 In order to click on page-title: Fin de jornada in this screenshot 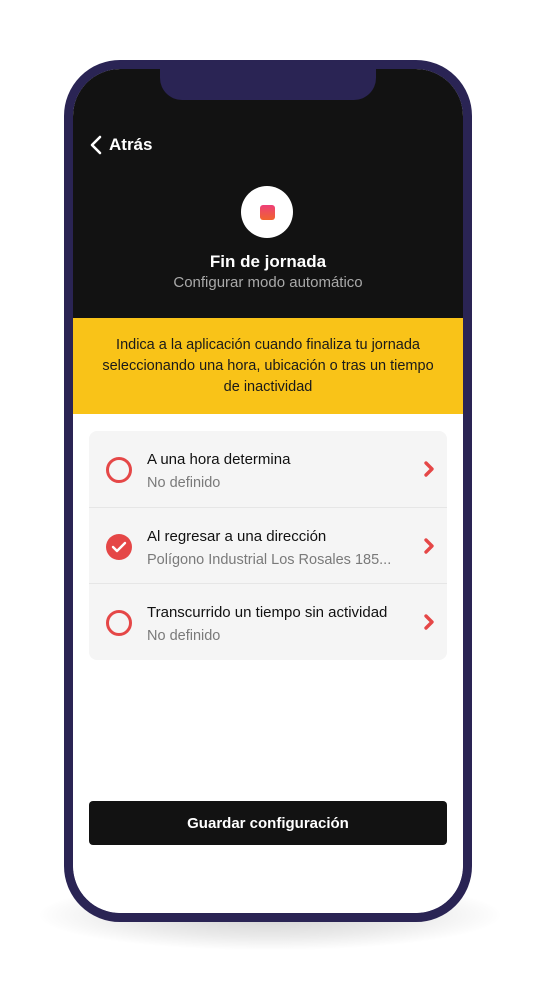, I will do `click(268, 261)`.